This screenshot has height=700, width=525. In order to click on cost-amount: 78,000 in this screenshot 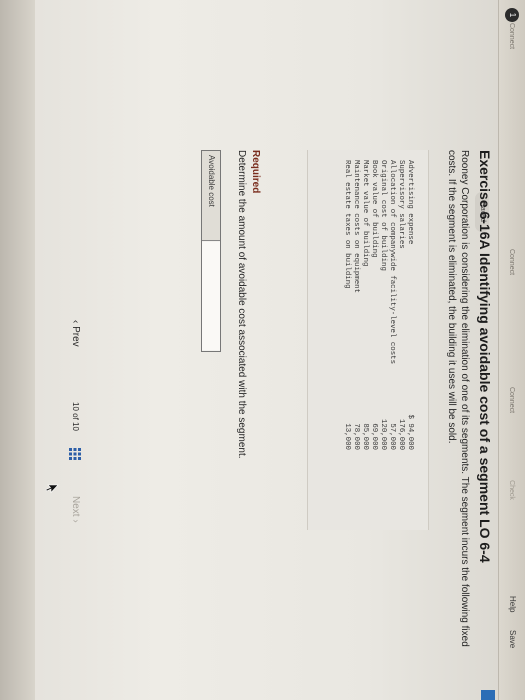, I will do `click(356, 436)`.